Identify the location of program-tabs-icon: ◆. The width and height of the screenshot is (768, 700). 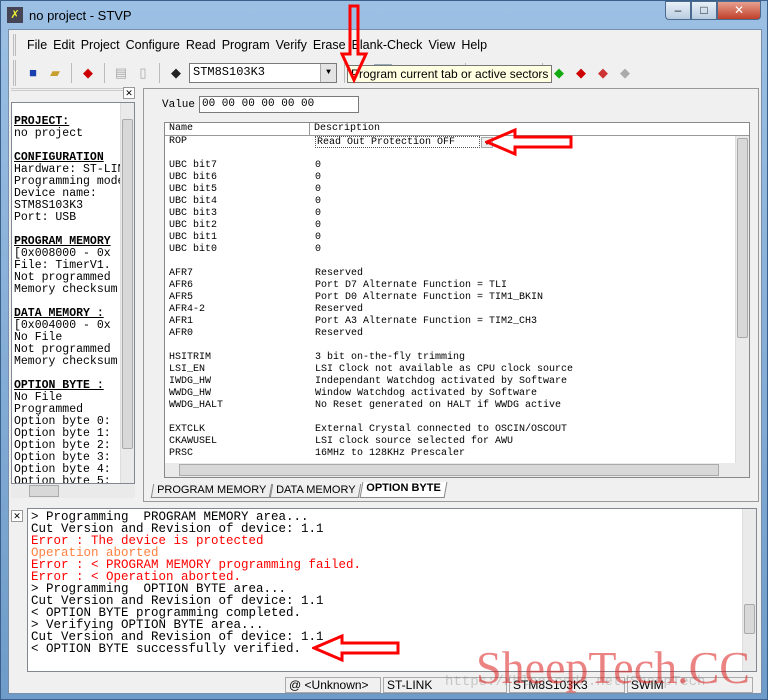
(581, 73).